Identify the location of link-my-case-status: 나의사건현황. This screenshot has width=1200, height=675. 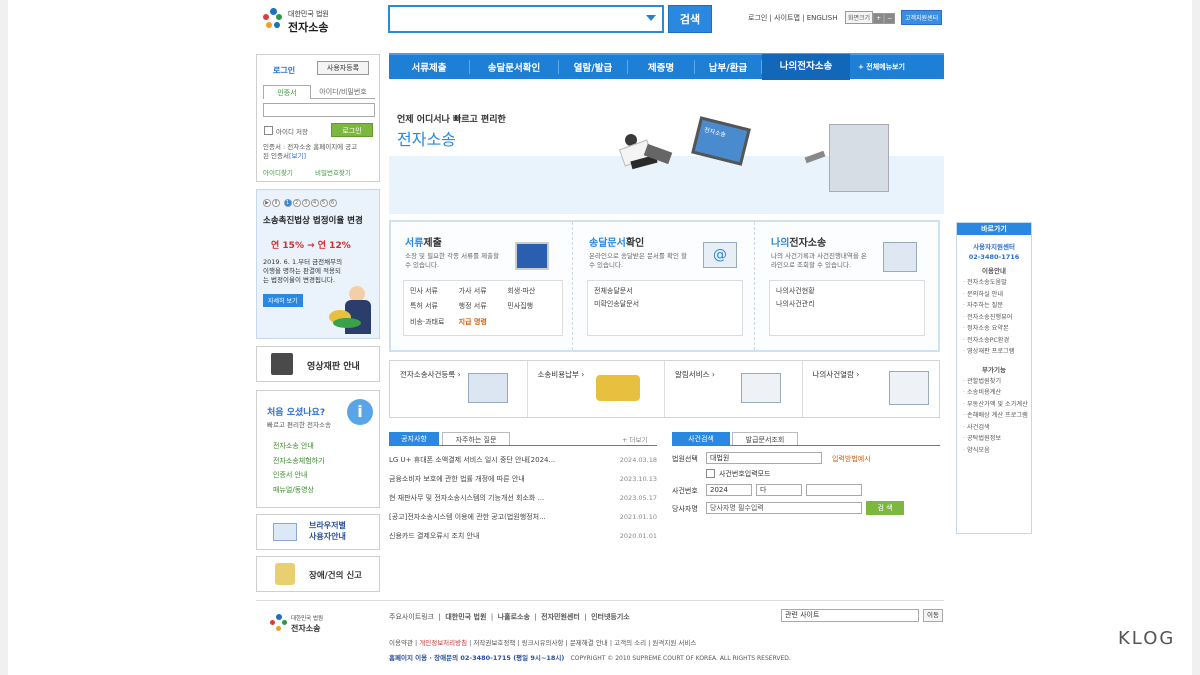
(847, 291).